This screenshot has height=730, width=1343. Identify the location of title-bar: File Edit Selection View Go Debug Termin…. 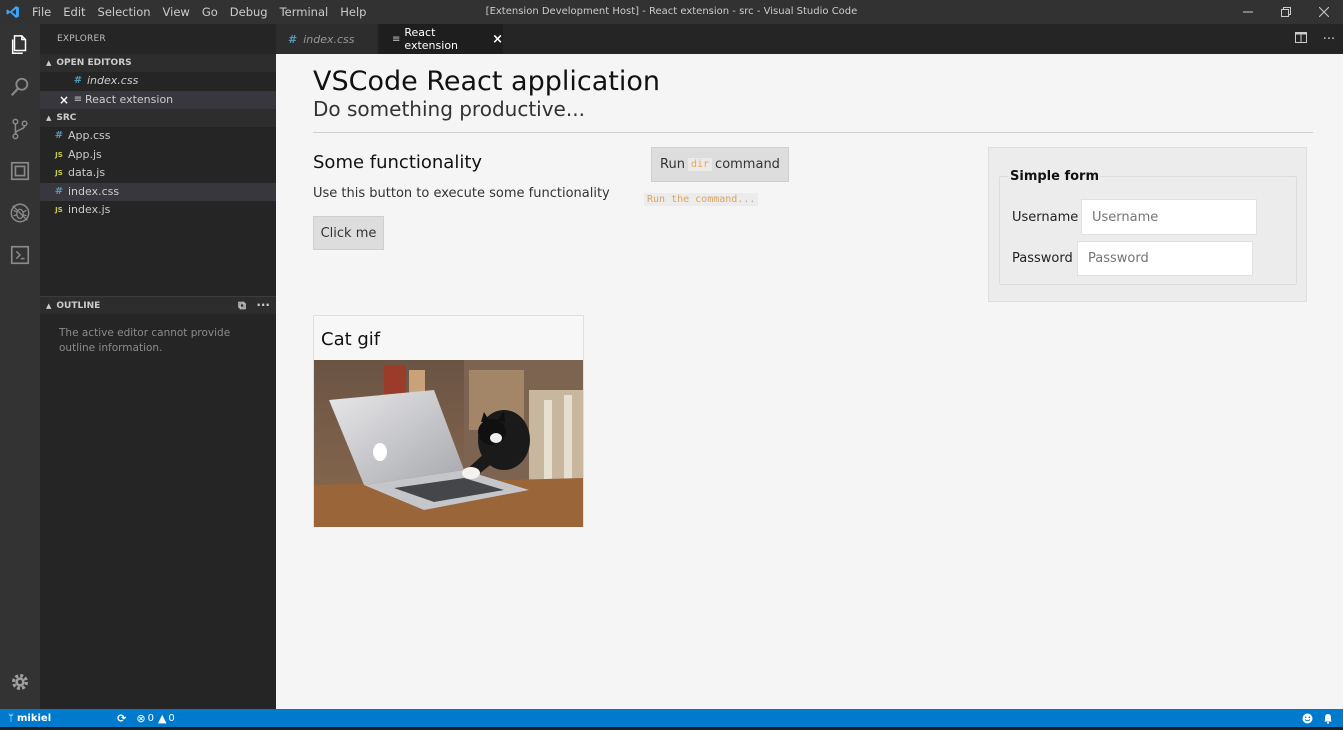
(671, 12).